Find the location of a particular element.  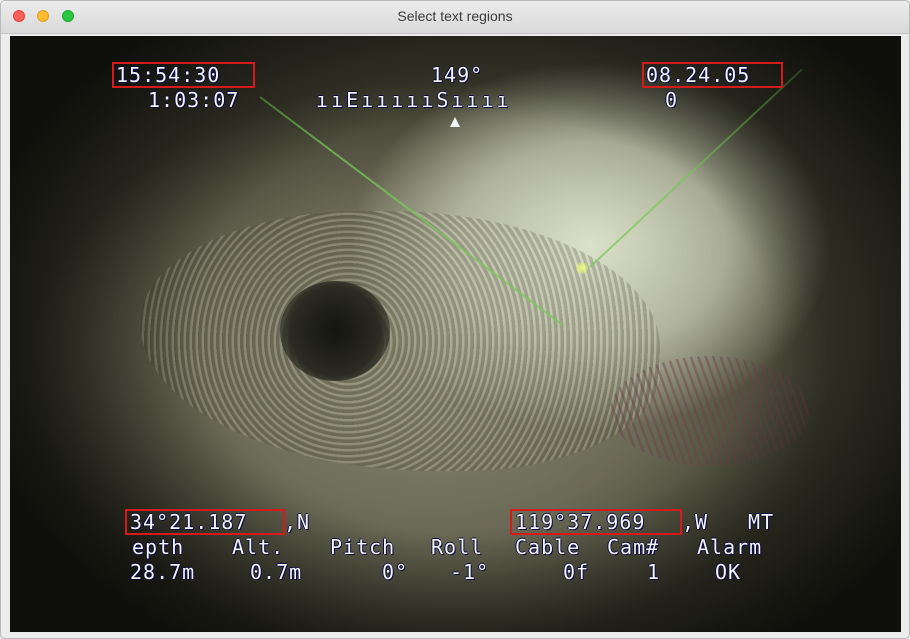

osd-header-alarm: Alarm is located at coordinates (730, 547).